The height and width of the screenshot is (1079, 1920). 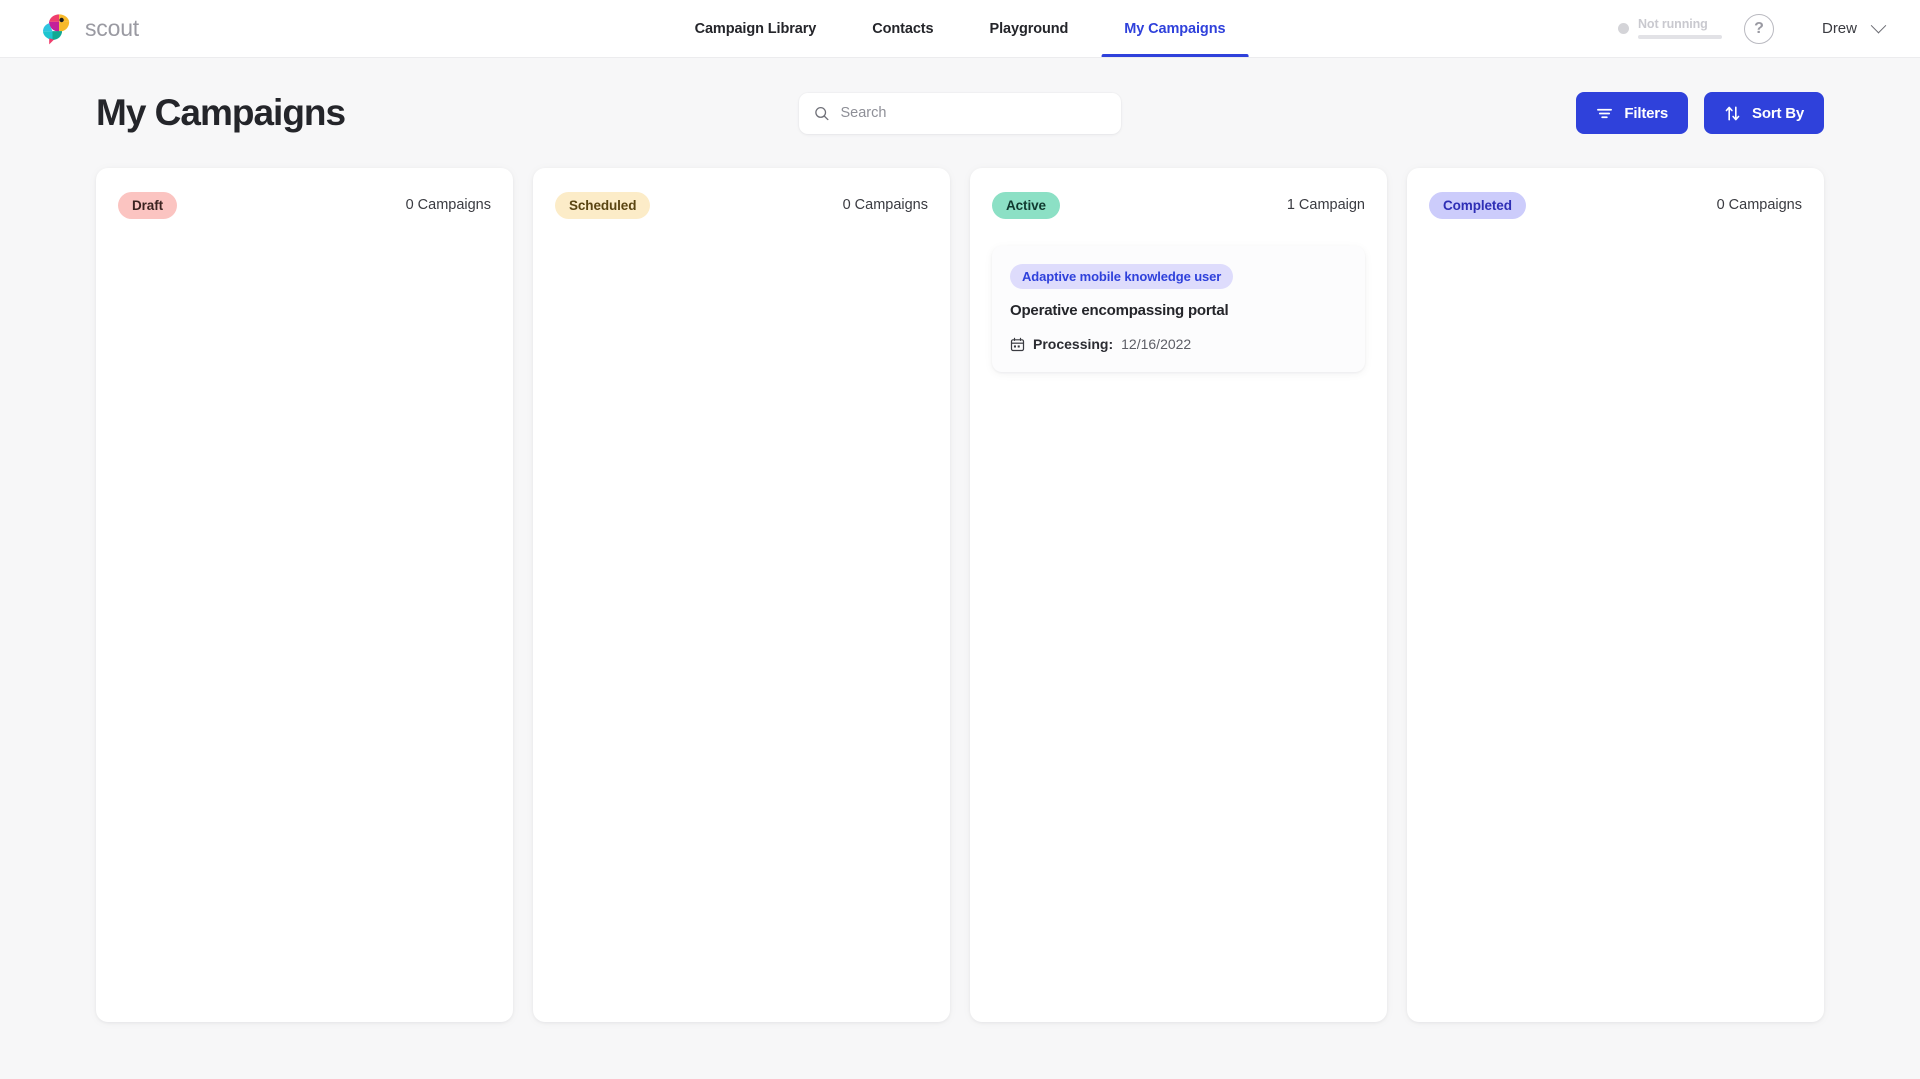 I want to click on nav-item-my-campaigns: My Campaigns, so click(x=1174, y=28).